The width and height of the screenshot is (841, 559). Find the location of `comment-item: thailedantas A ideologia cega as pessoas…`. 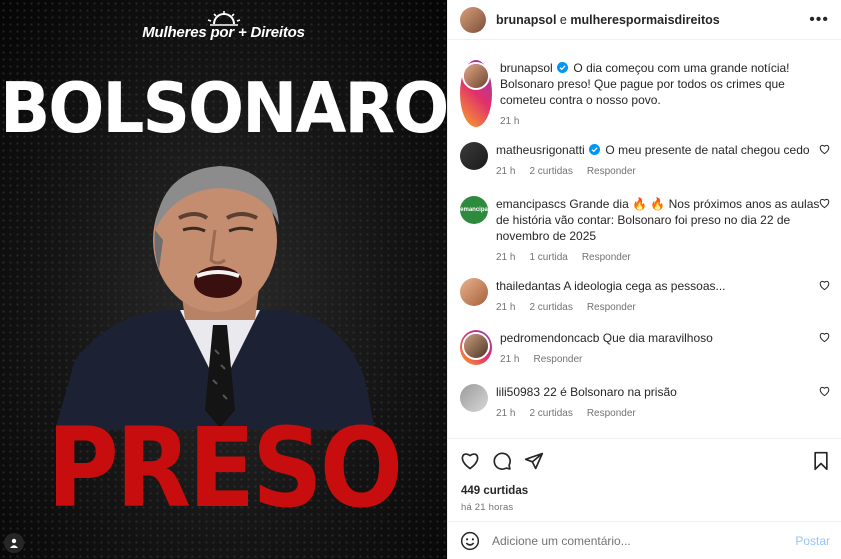

comment-item: thailedantas A ideologia cega as pessoas… is located at coordinates (645, 295).